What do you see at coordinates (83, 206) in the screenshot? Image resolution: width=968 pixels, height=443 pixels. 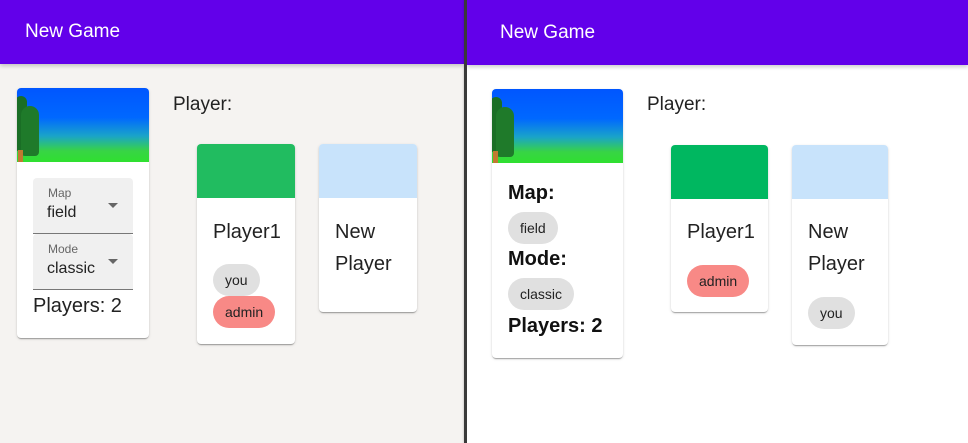 I see `map-select: Map field` at bounding box center [83, 206].